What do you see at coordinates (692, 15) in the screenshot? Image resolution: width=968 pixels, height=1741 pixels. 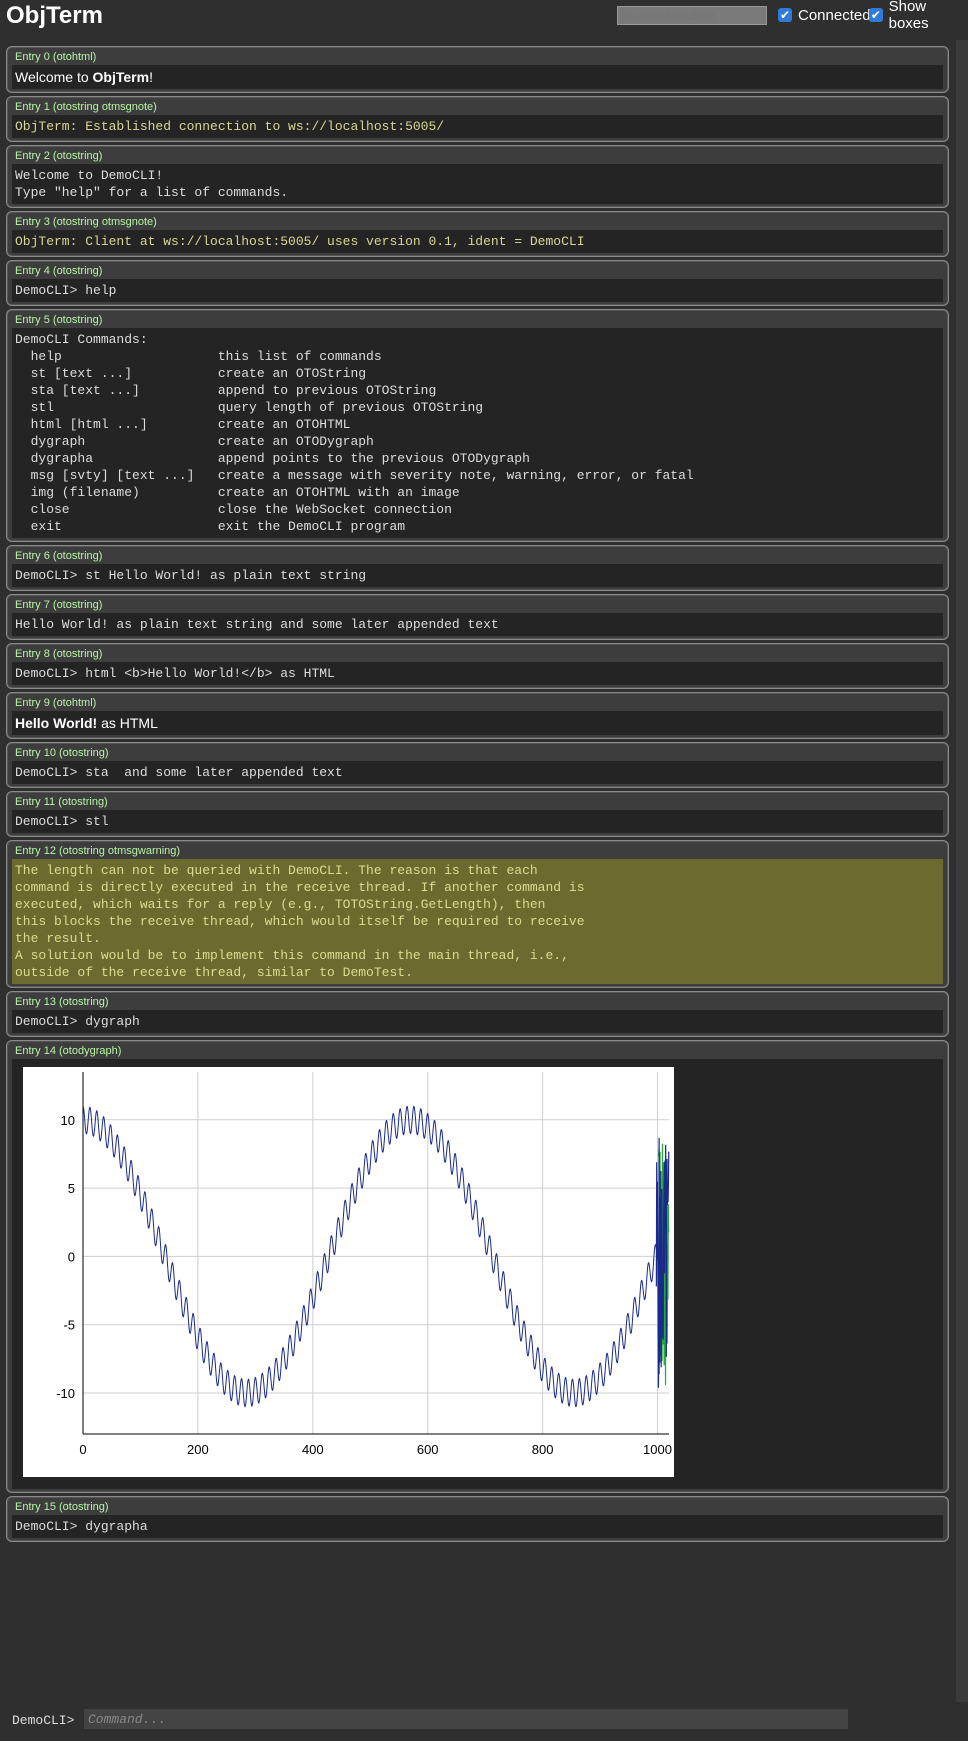 I see `url-input` at bounding box center [692, 15].